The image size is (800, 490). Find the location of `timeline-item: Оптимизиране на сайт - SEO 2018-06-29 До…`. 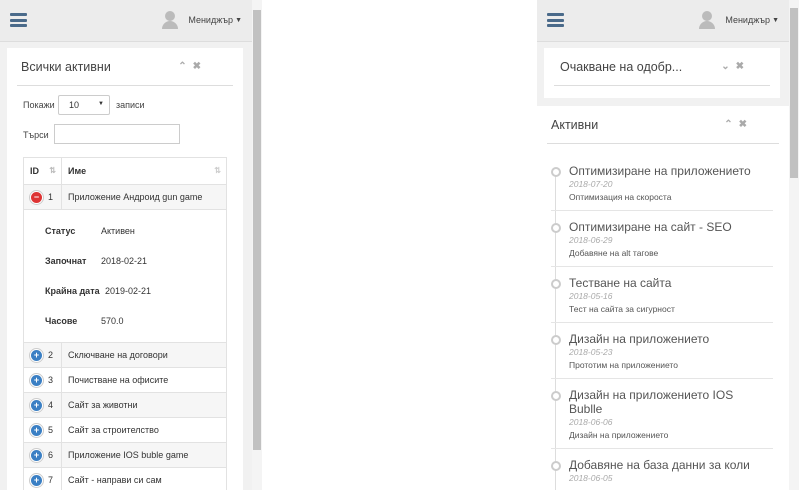

timeline-item: Оптимизиране на сайт - SEO 2018-06-29 До… is located at coordinates (662, 239).